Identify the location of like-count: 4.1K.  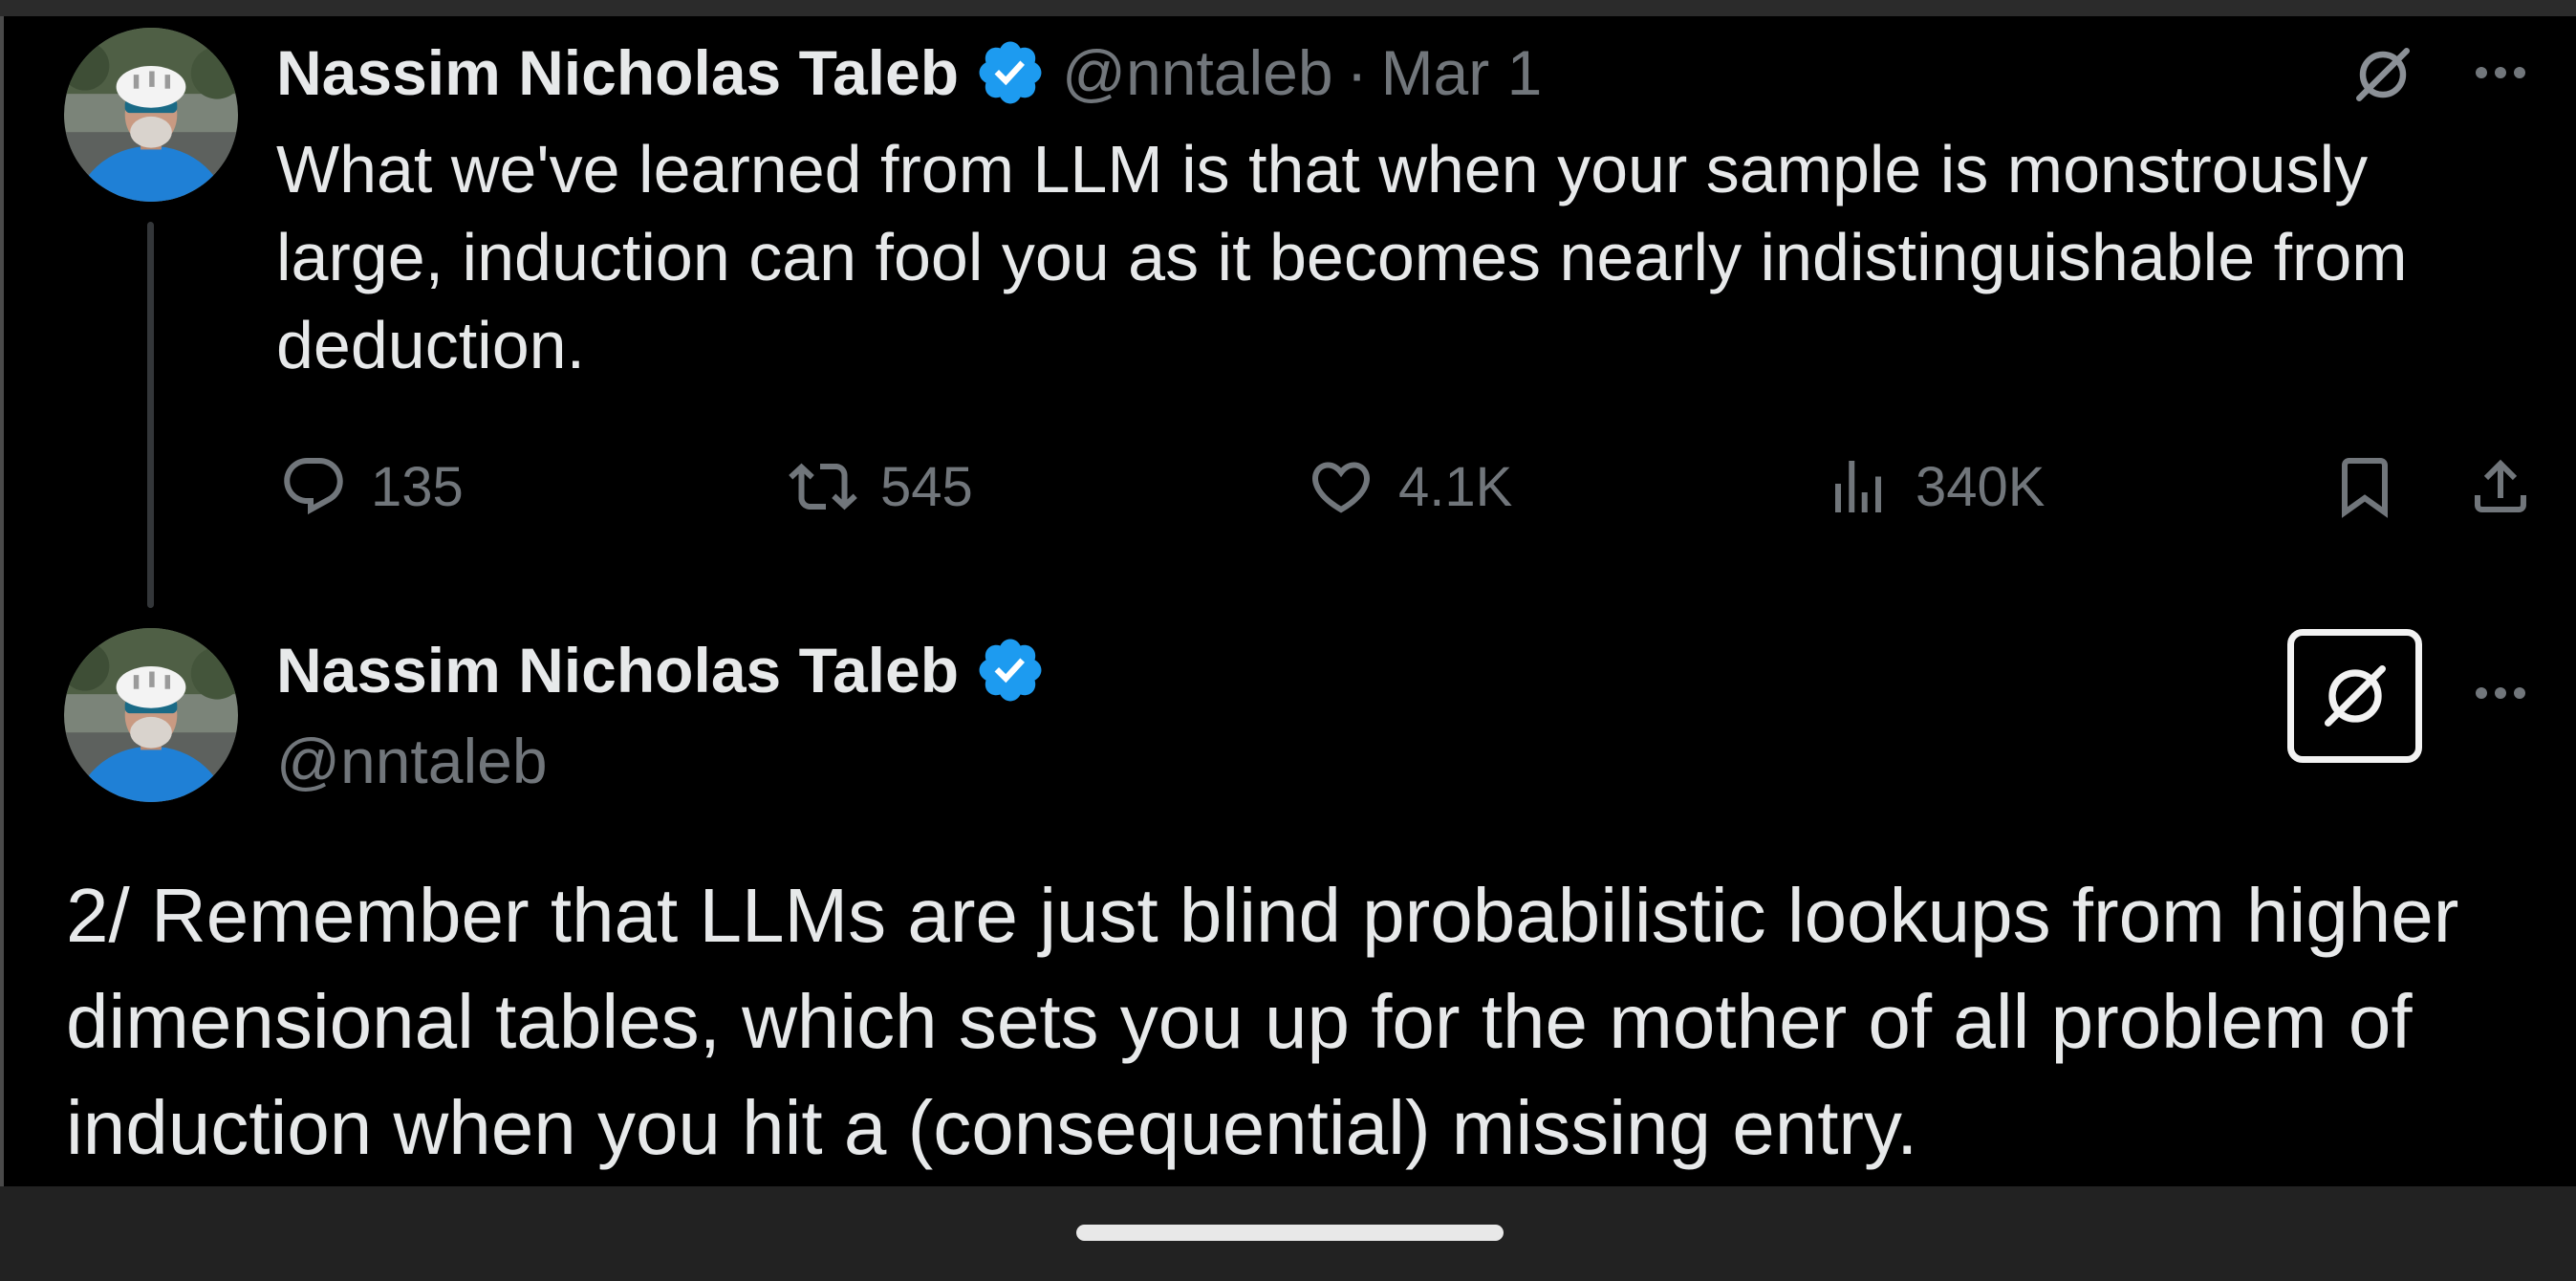
(1455, 486).